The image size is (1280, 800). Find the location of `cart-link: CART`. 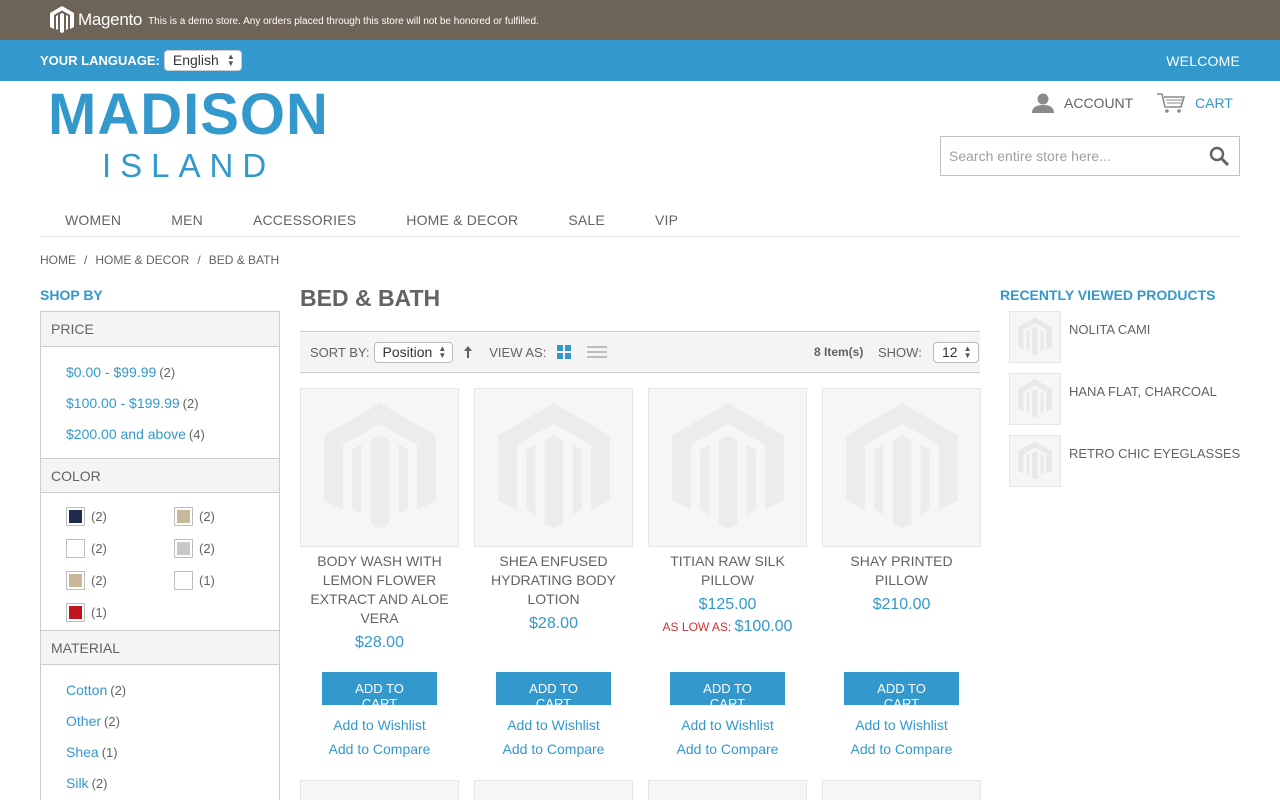

cart-link: CART is located at coordinates (1195, 103).